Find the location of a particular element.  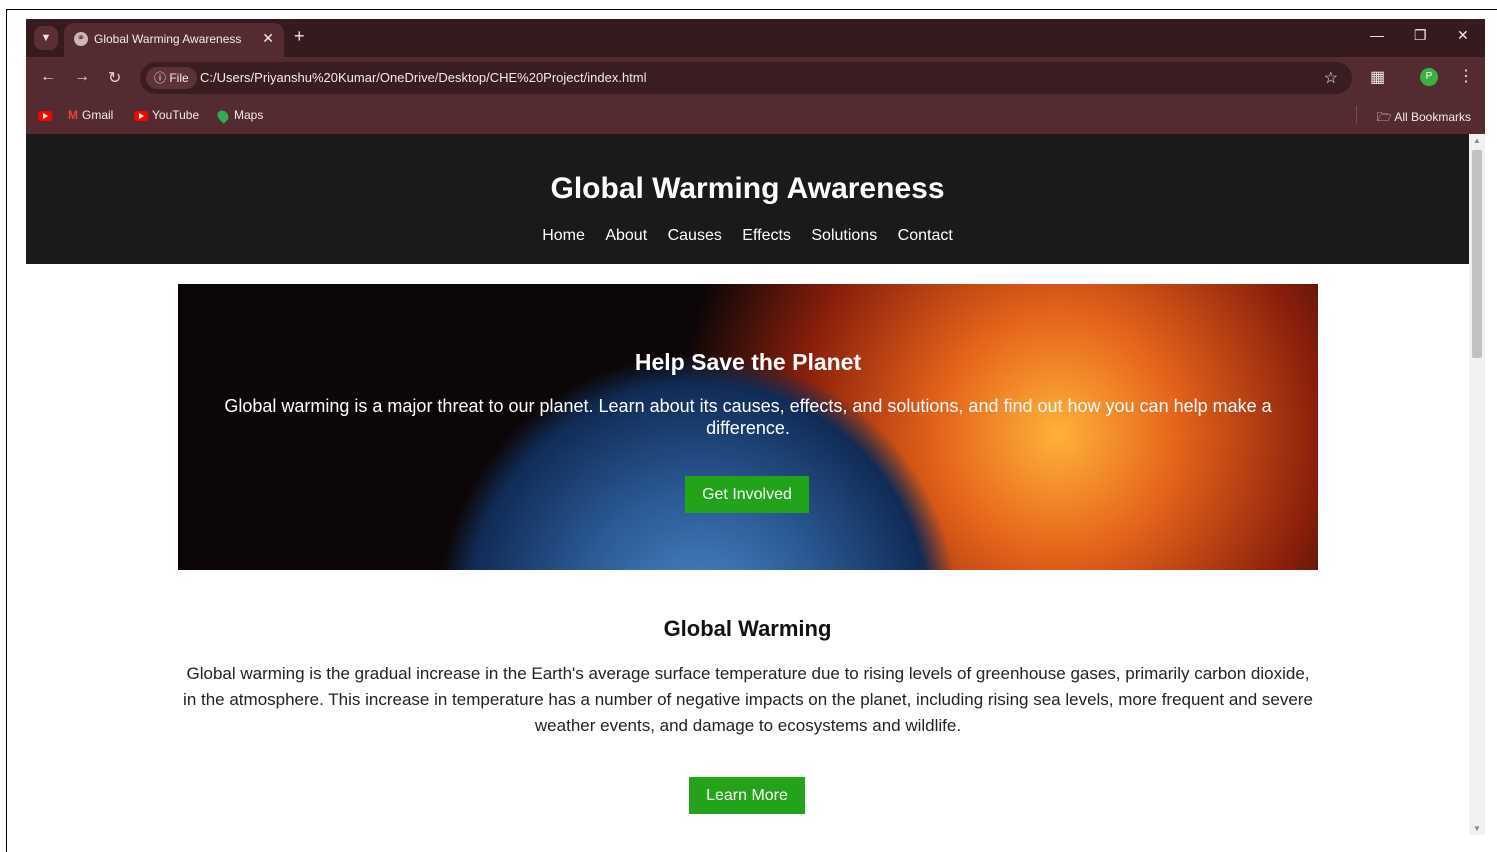

nav-effects: Effects is located at coordinates (766, 235).